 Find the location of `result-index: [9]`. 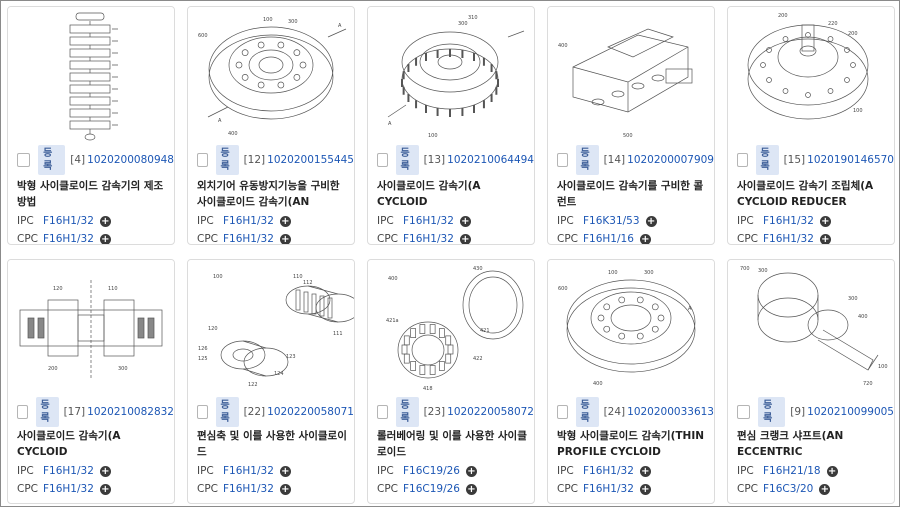

result-index: [9] is located at coordinates (798, 412).